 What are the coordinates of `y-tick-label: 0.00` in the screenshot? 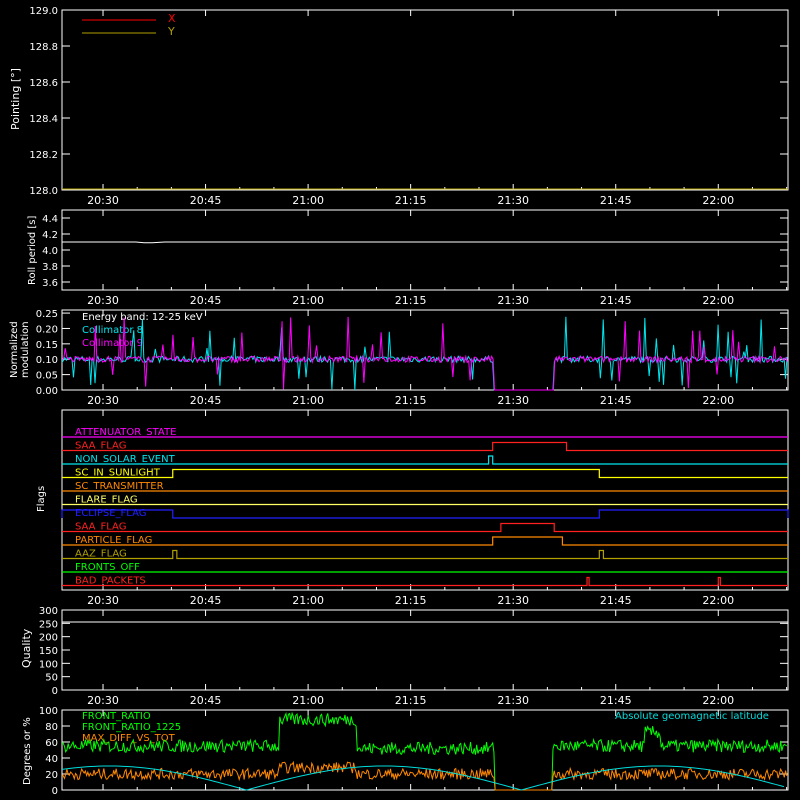 It's located at (47, 391).